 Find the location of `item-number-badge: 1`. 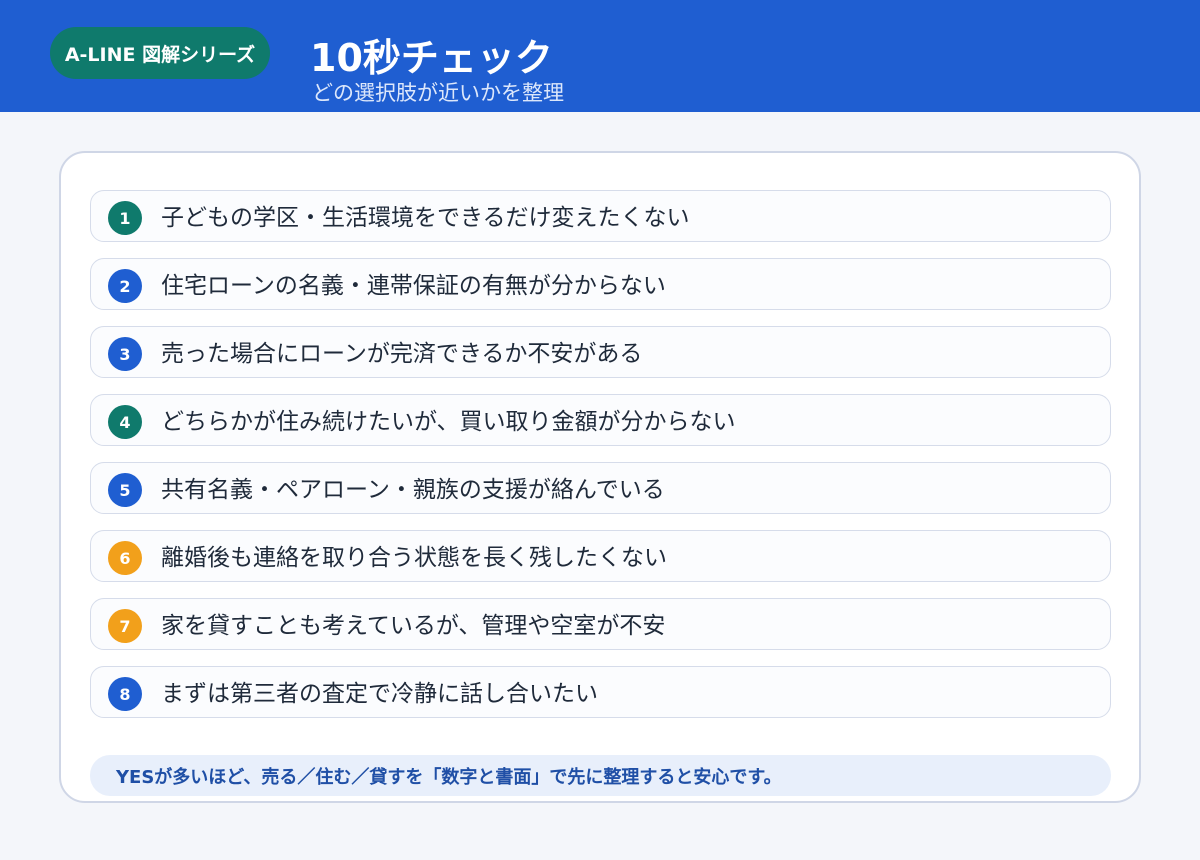

item-number-badge: 1 is located at coordinates (125, 218).